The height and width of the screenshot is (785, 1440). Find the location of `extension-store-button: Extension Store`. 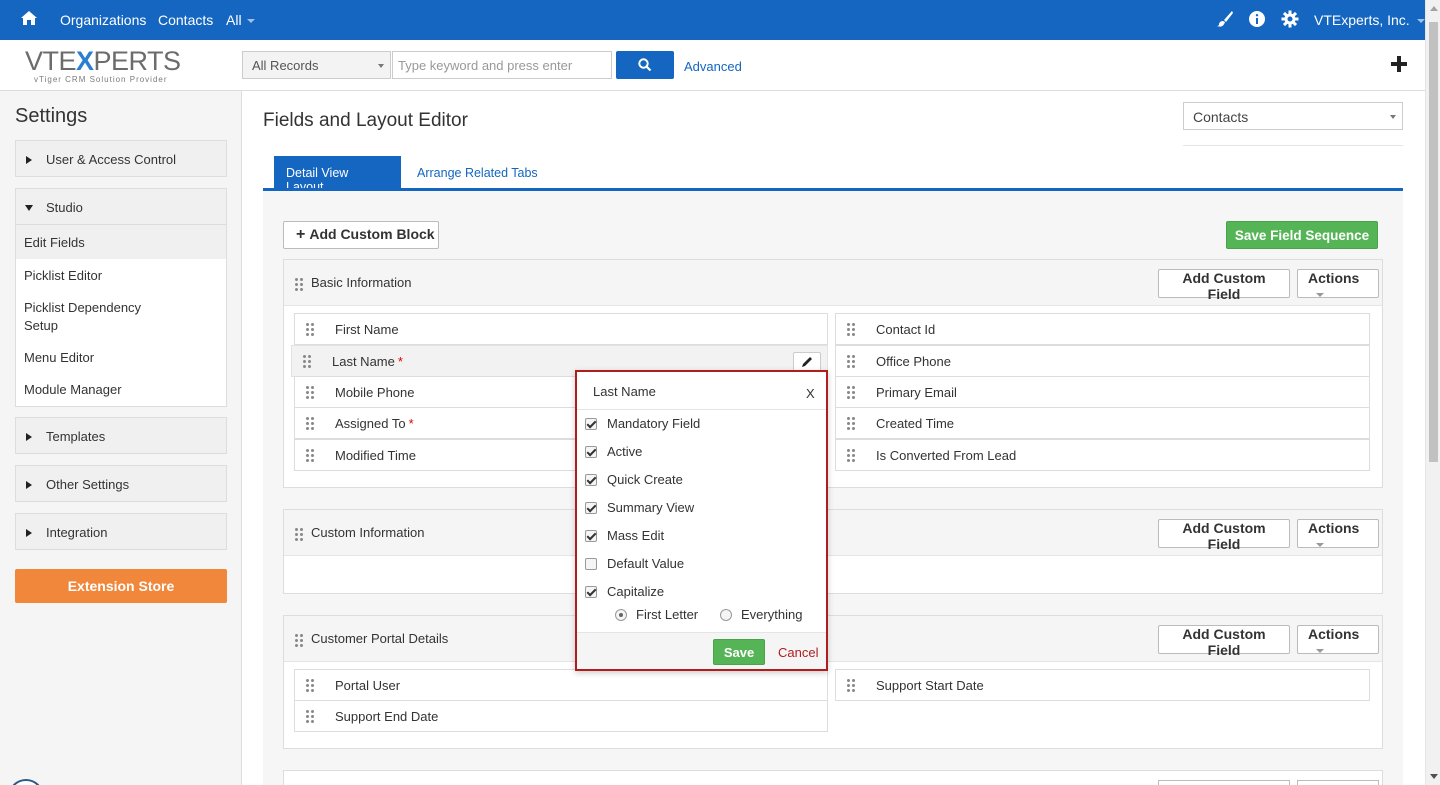

extension-store-button: Extension Store is located at coordinates (121, 586).